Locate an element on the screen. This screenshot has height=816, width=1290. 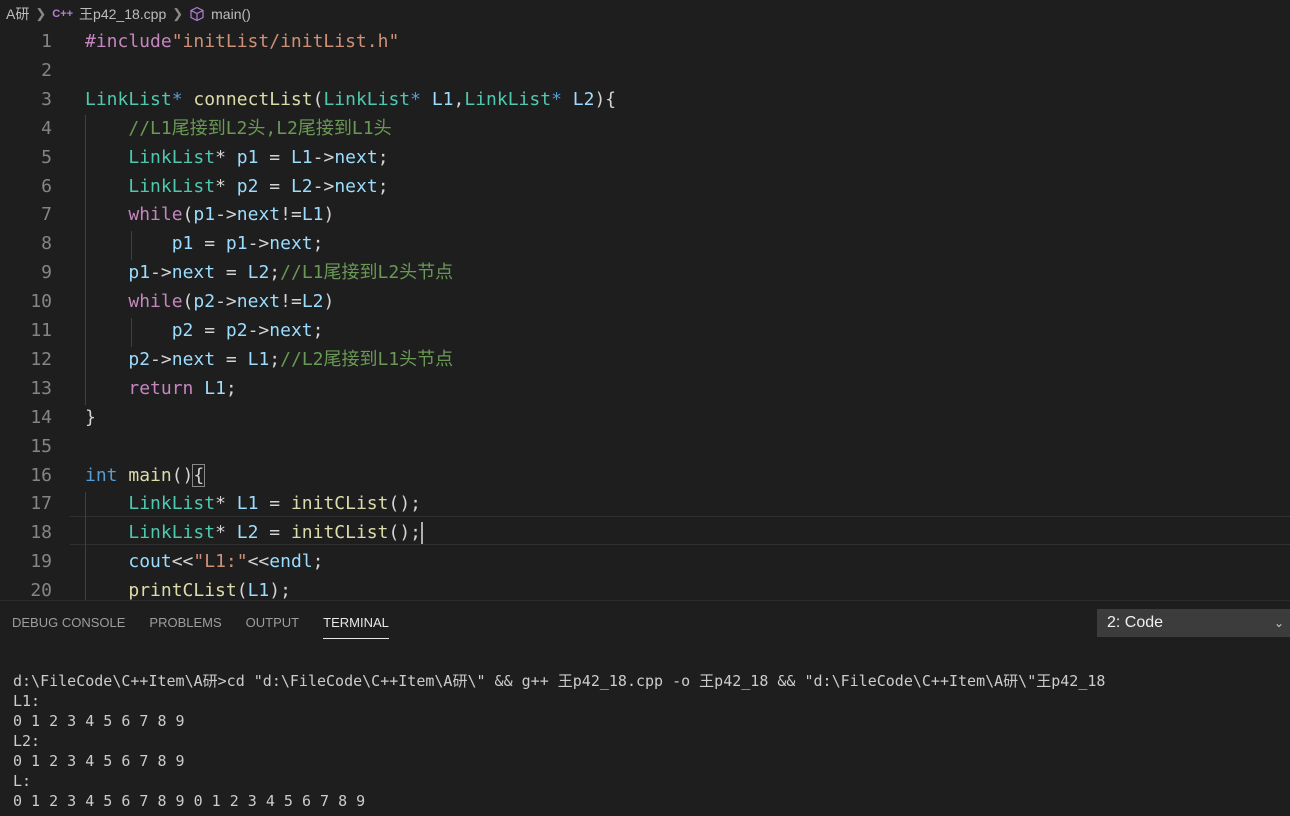
code-line: 20 printCList(L1); is located at coordinates (645, 588).